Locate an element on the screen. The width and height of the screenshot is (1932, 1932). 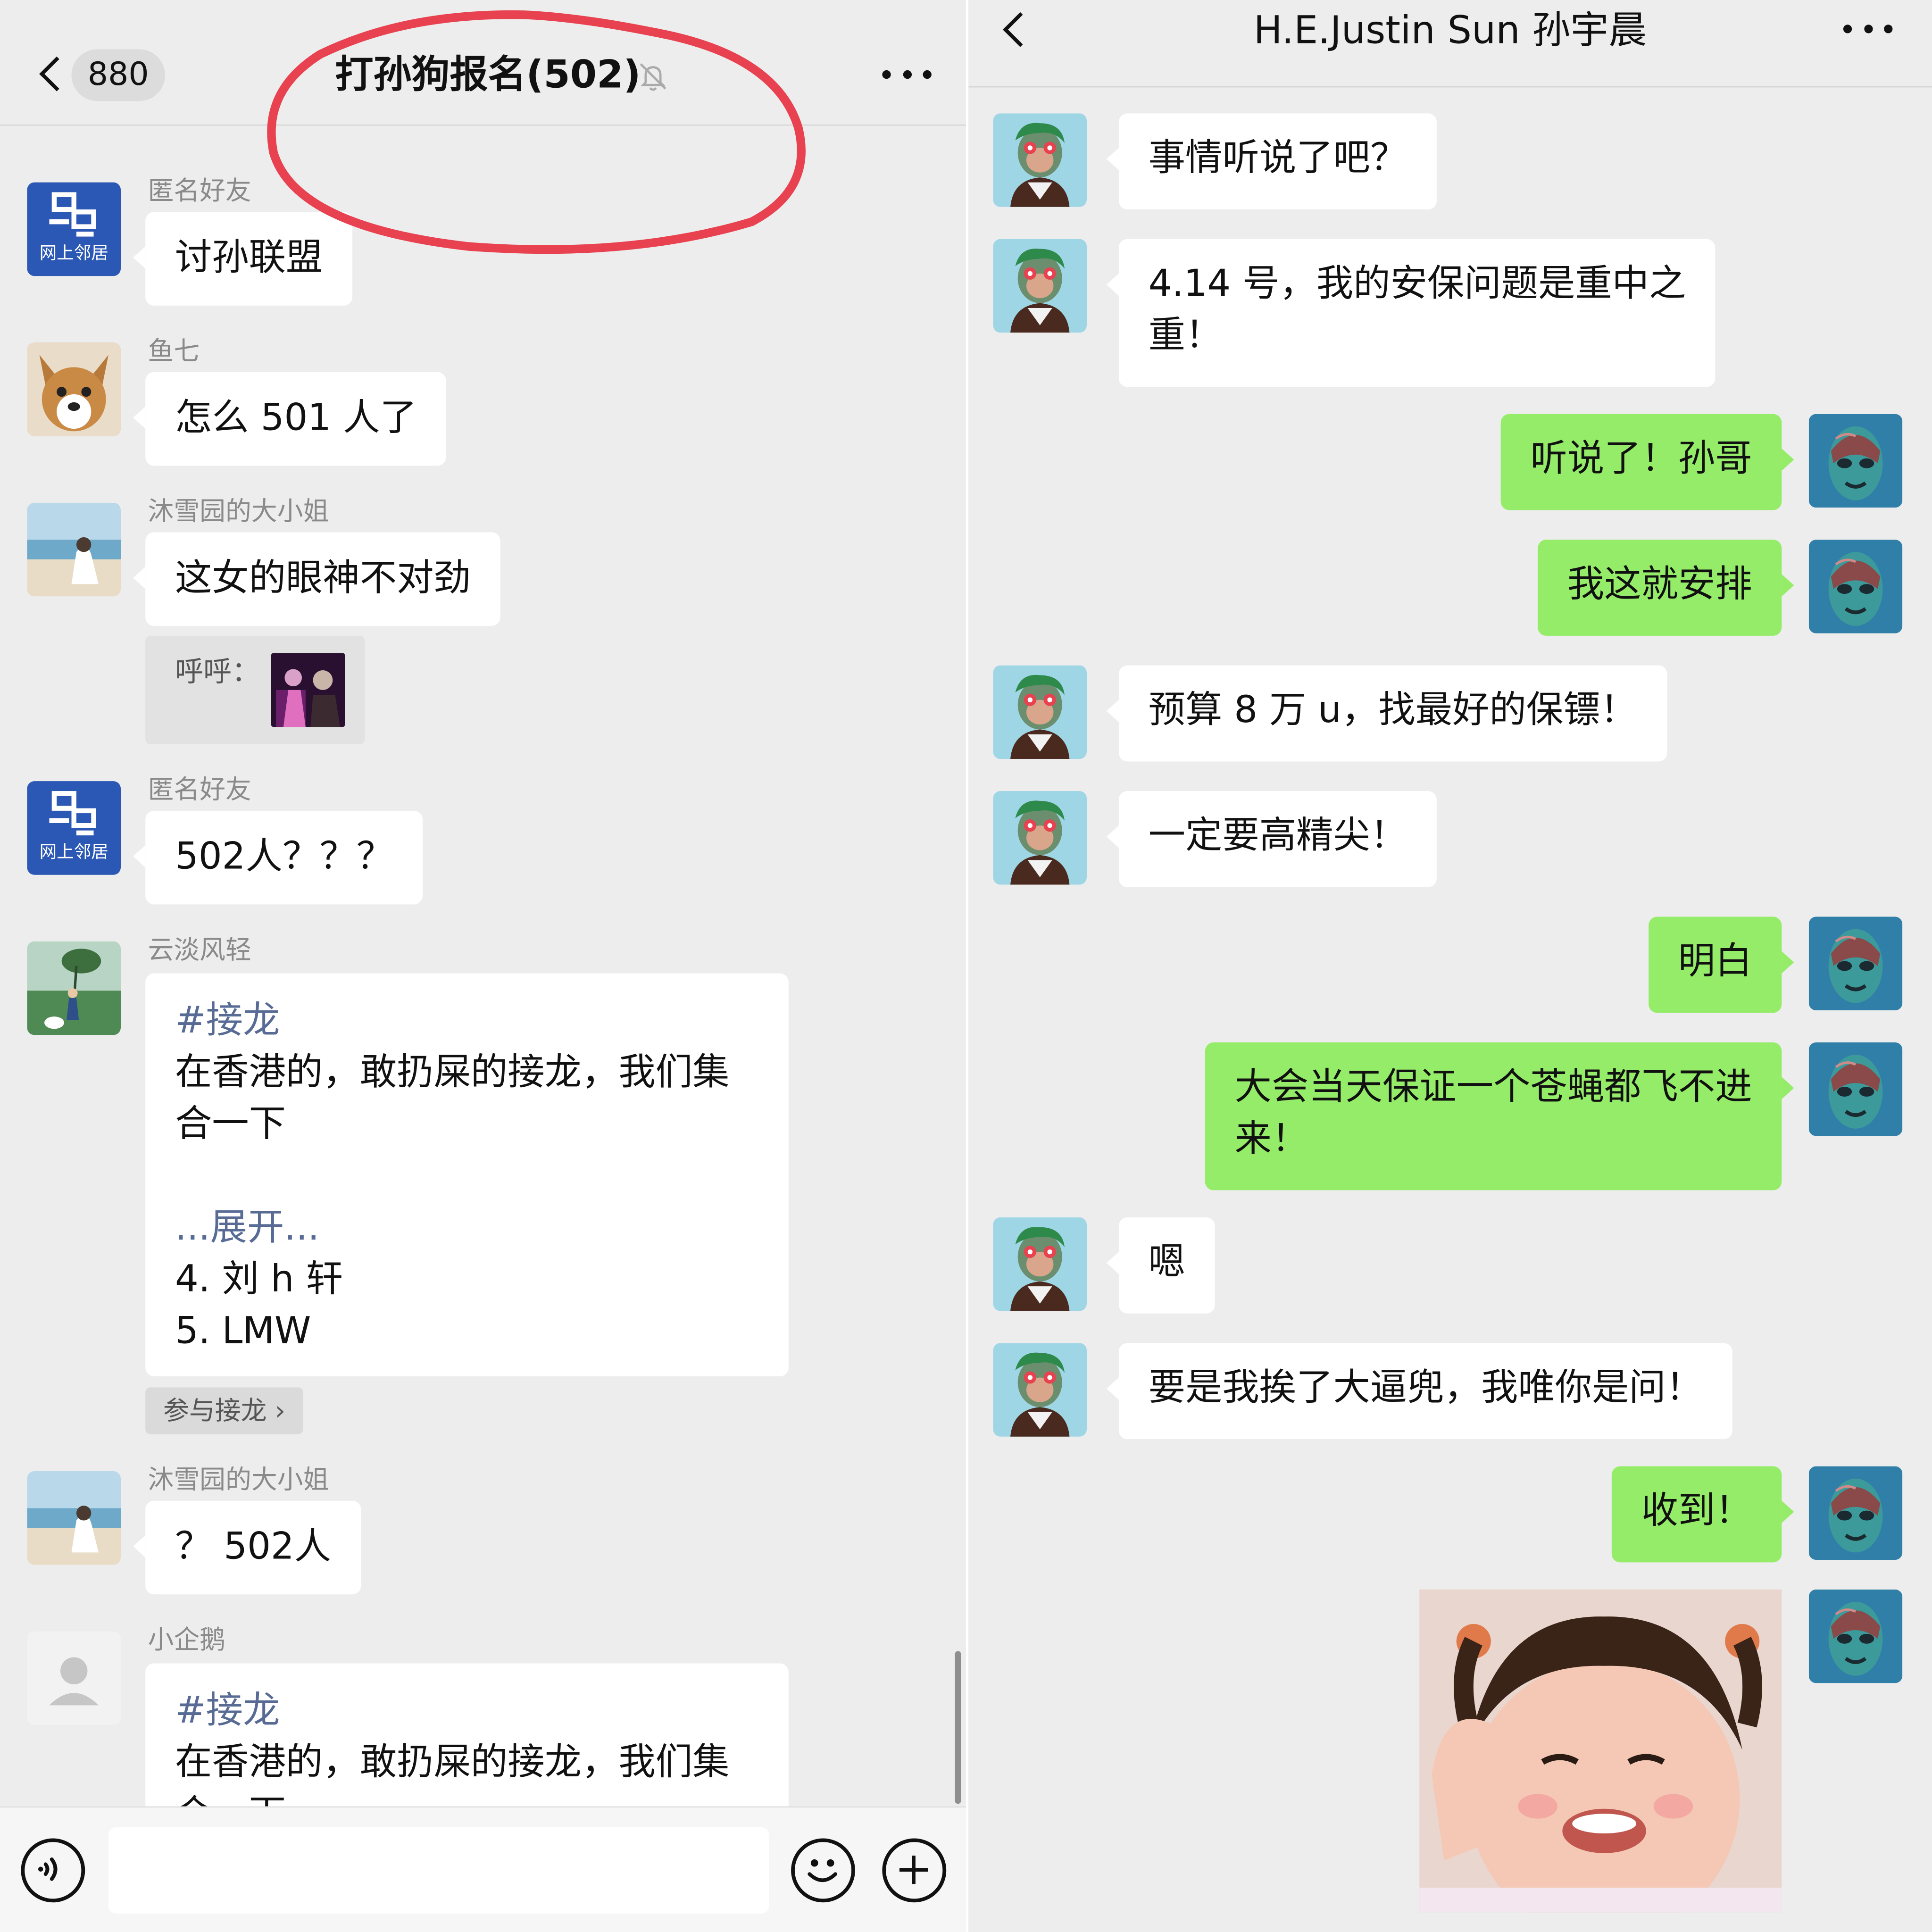
quoted-reply: 呼呼： is located at coordinates (255, 690).